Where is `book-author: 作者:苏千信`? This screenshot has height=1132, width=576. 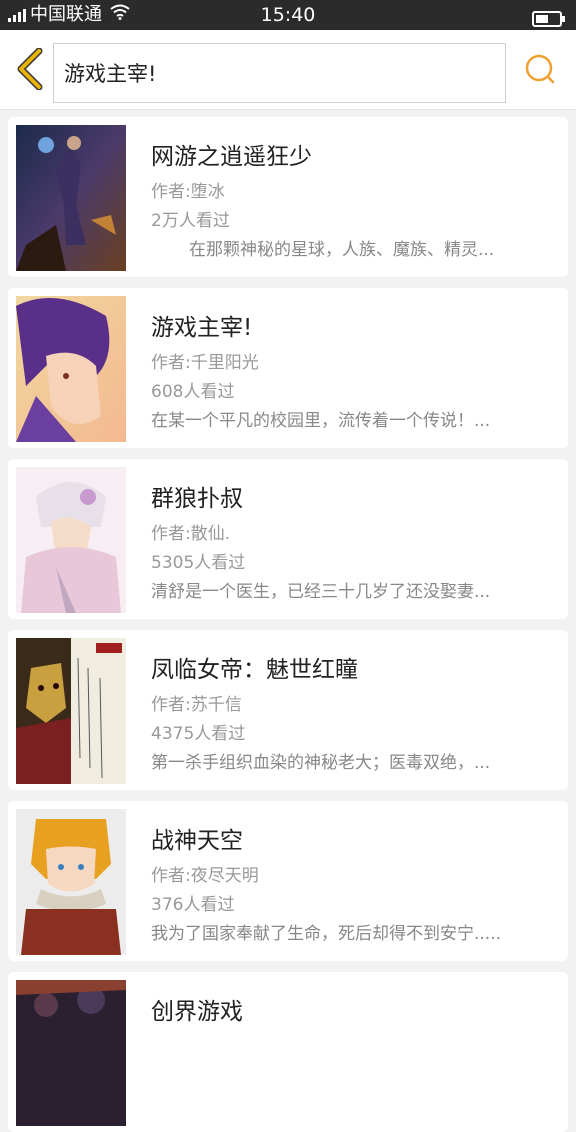 book-author: 作者:苏千信 is located at coordinates (196, 705).